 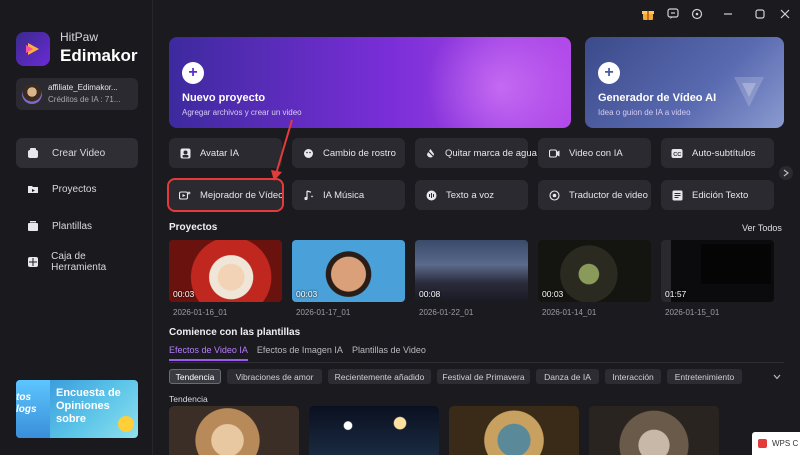 I want to click on chip-trending: Tendencia, so click(x=195, y=376).